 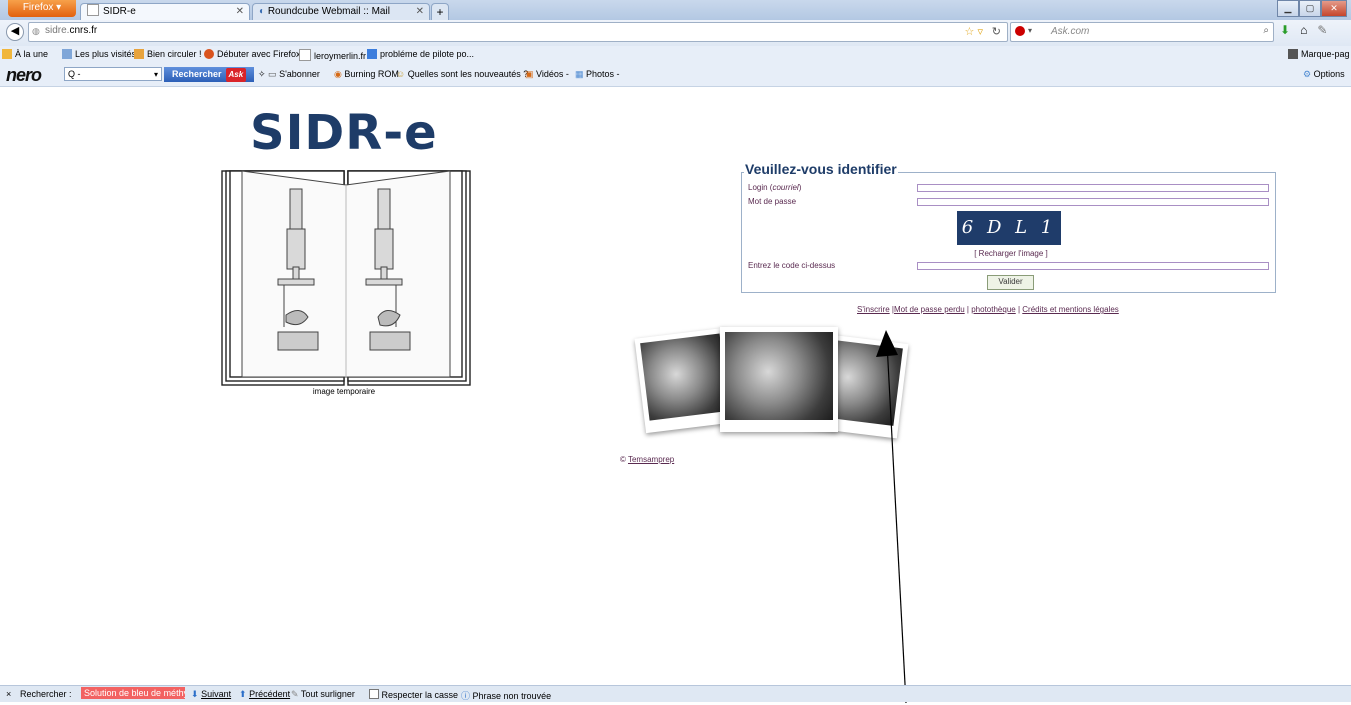 I want to click on tab-sidre: SIDR-e ✕, so click(x=165, y=11).